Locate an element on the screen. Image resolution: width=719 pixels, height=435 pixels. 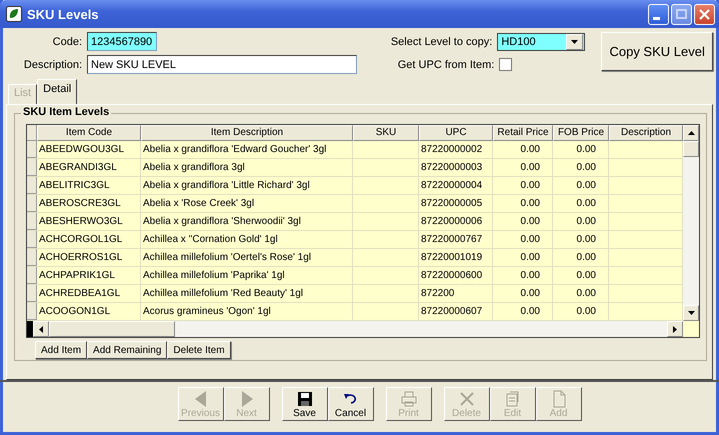
leaf-icon is located at coordinates (14, 14).